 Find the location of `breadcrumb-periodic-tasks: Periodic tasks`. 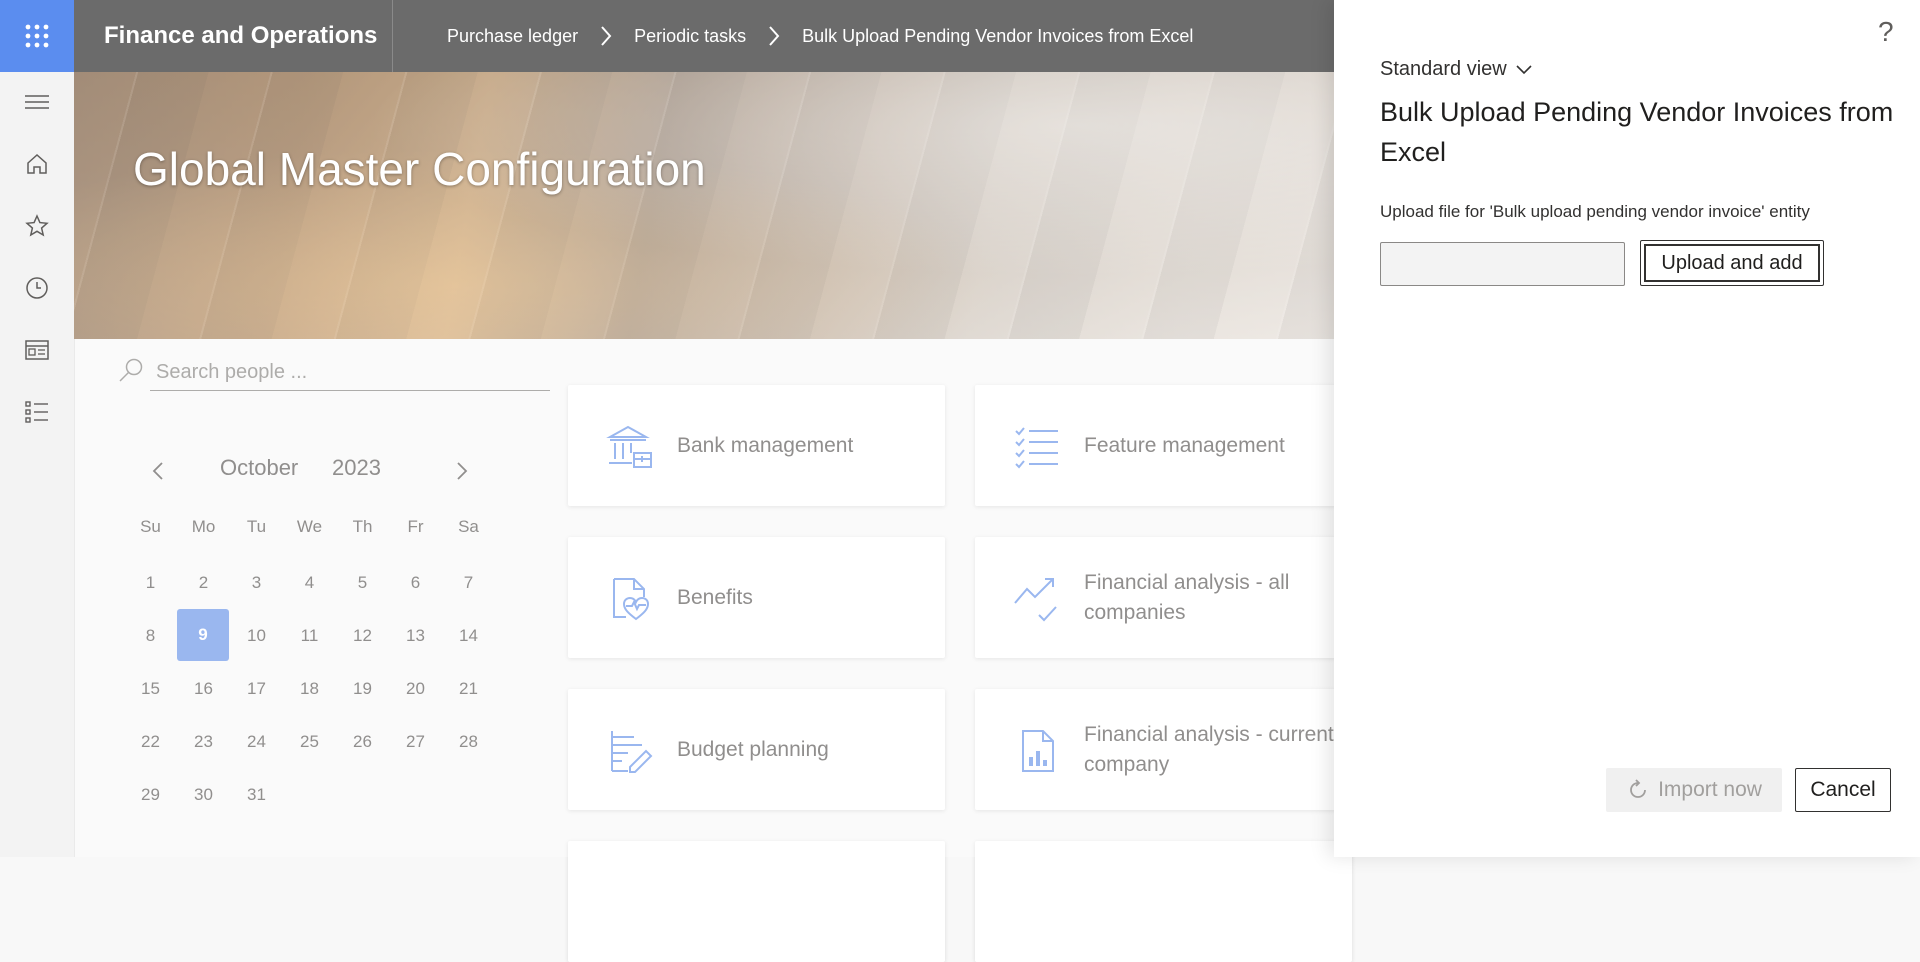

breadcrumb-periodic-tasks: Periodic tasks is located at coordinates (690, 36).